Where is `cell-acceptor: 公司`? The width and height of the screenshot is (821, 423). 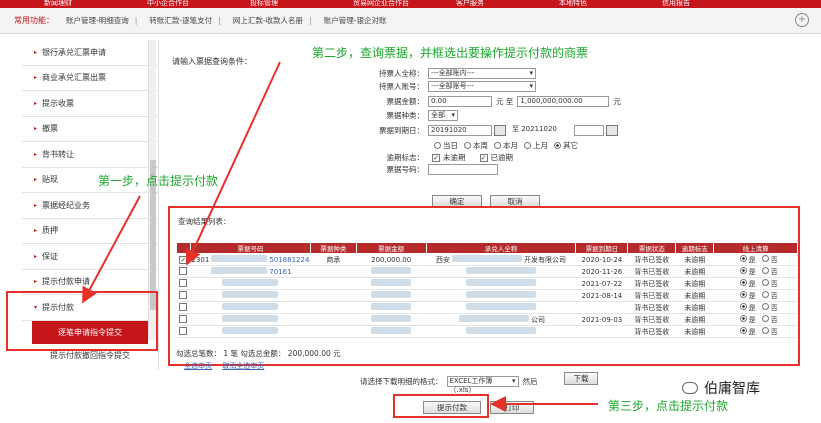 cell-acceptor: 公司 is located at coordinates (501, 319).